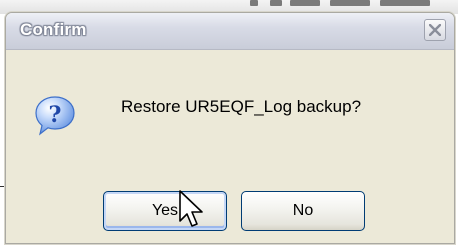 This screenshot has width=458, height=246. Describe the element at coordinates (303, 211) in the screenshot. I see `no-button: No` at that location.